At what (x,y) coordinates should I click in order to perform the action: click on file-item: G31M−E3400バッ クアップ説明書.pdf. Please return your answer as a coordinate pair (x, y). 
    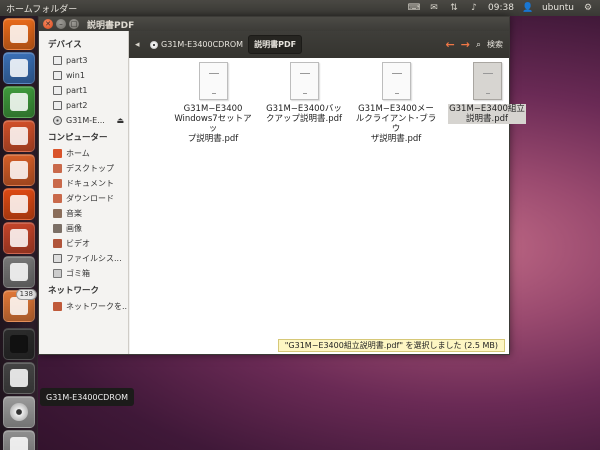
    Looking at the image, I should click on (304, 93).